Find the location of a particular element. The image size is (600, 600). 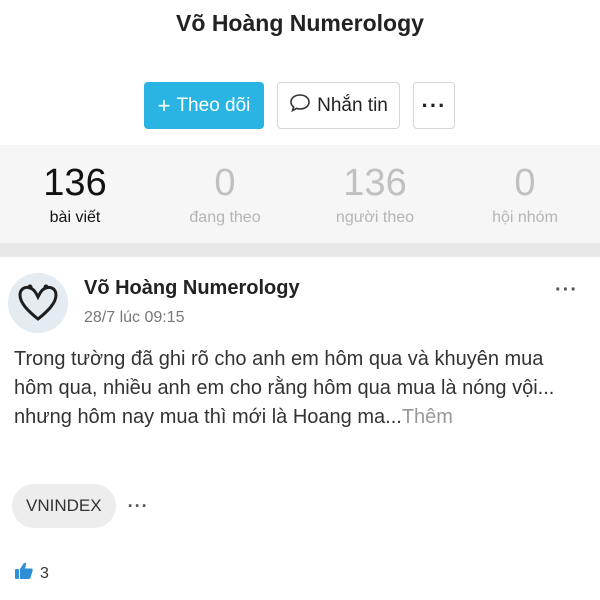

more-options-button: ··· is located at coordinates (434, 105).